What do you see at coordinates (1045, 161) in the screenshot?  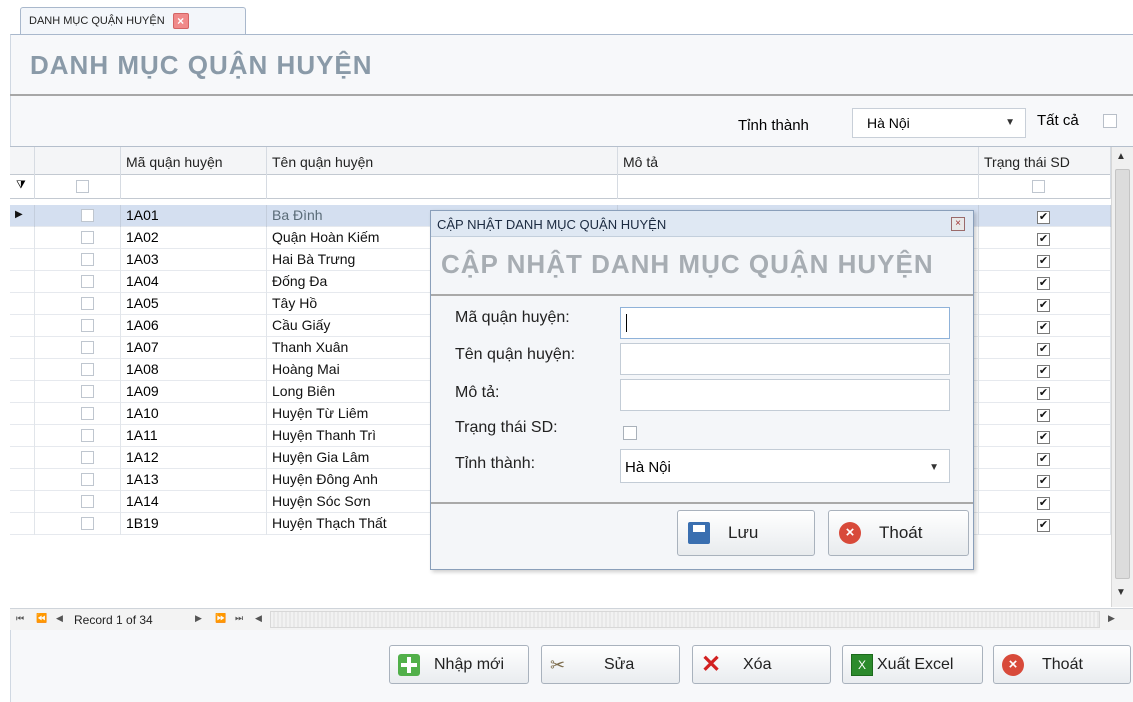 I see `header-status: Trạng thái SD` at bounding box center [1045, 161].